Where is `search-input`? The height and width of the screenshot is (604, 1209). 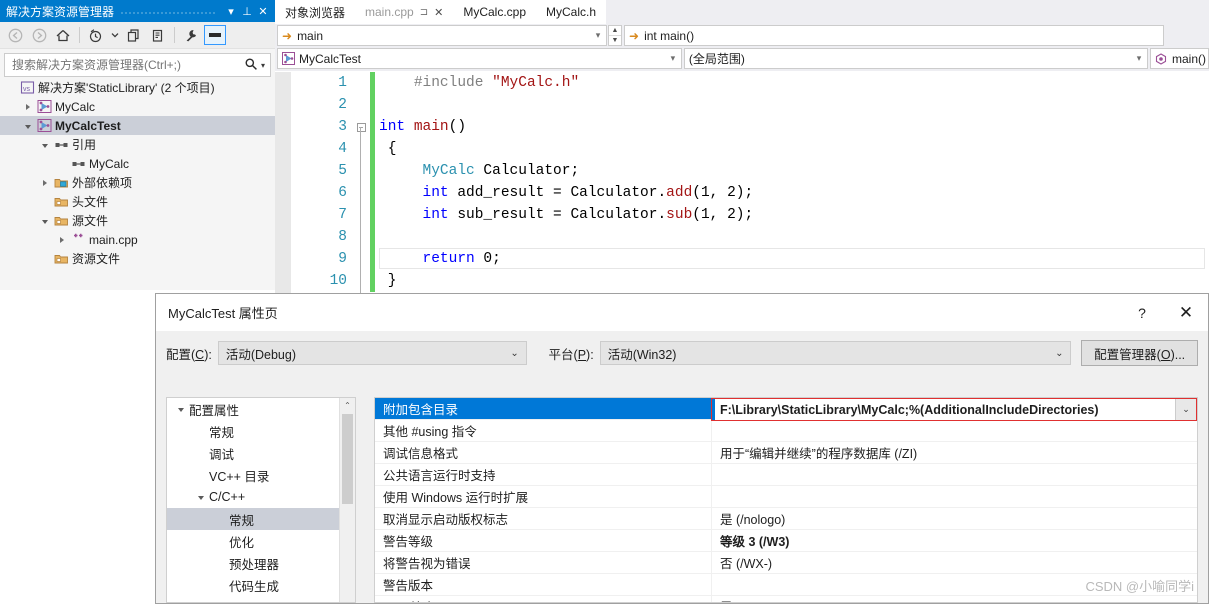 search-input is located at coordinates (127, 65).